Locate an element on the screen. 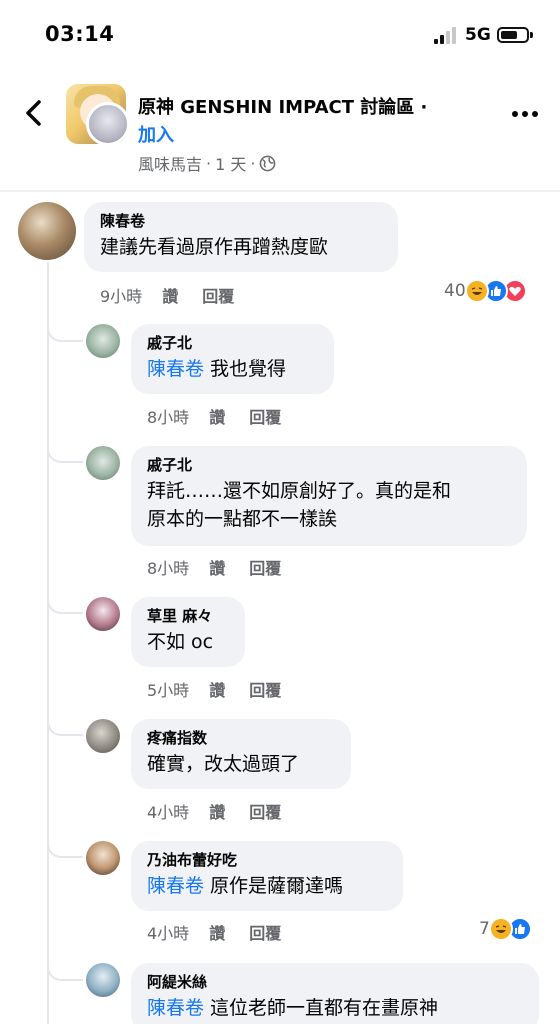 This screenshot has height=1024, width=560. comment-time: 5小時 is located at coordinates (168, 689).